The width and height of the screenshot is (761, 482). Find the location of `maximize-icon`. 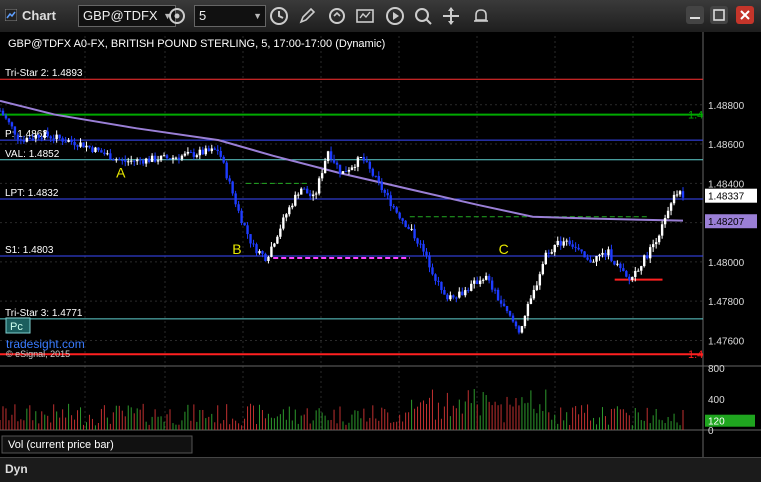

maximize-icon is located at coordinates (719, 15).